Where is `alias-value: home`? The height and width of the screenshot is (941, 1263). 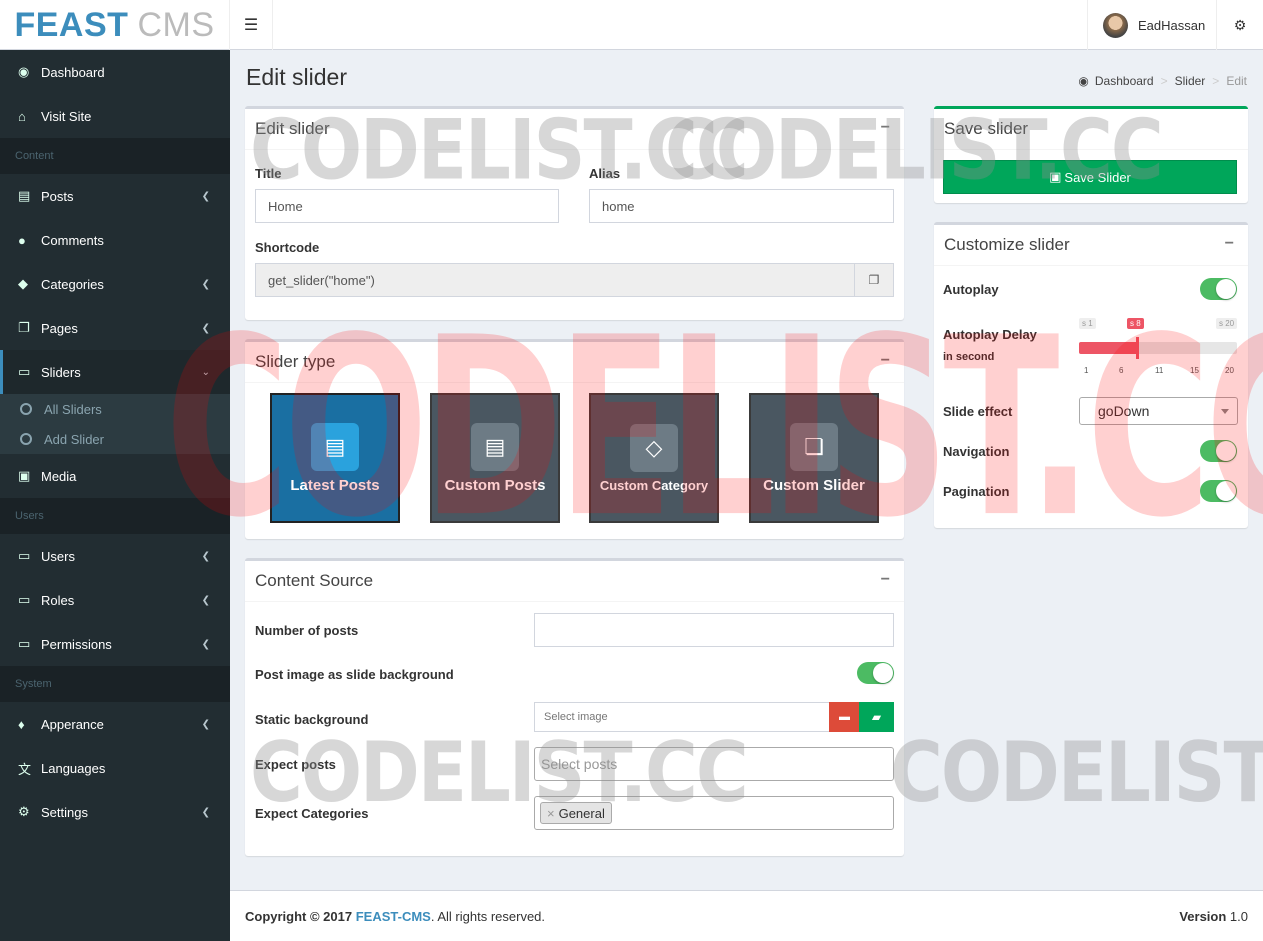 alias-value: home is located at coordinates (618, 206).